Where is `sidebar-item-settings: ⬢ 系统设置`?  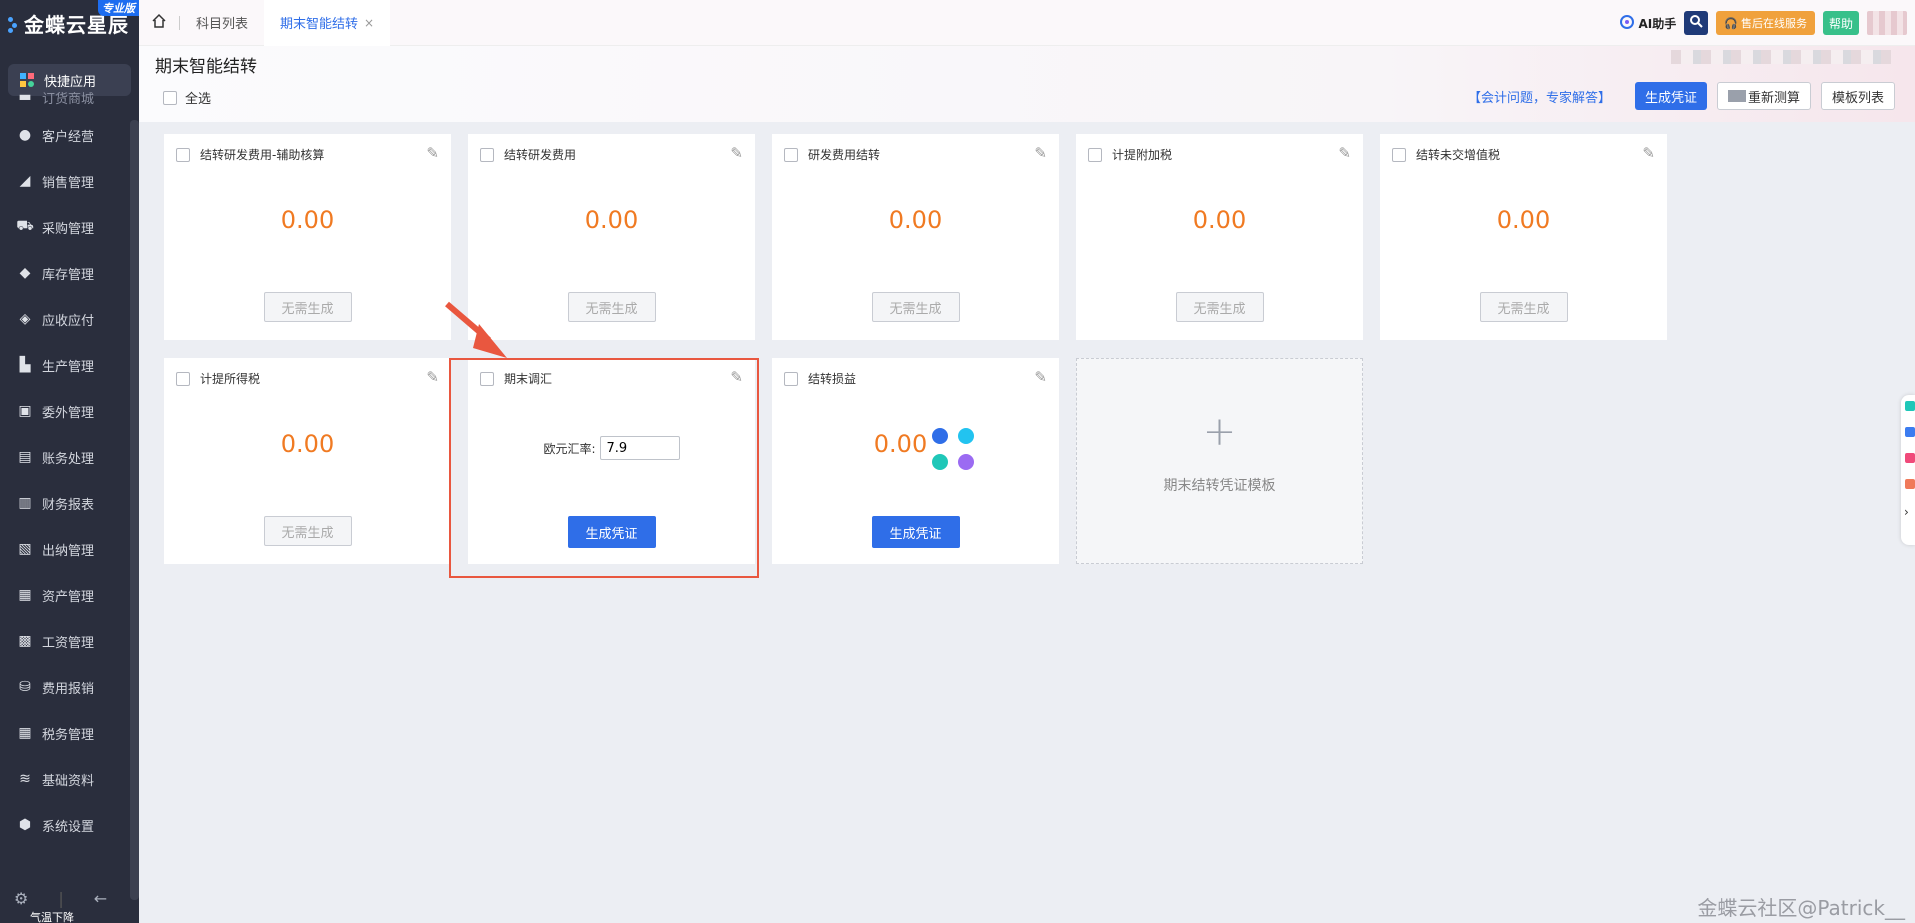 sidebar-item-settings: ⬢ 系统设置 is located at coordinates (69, 825).